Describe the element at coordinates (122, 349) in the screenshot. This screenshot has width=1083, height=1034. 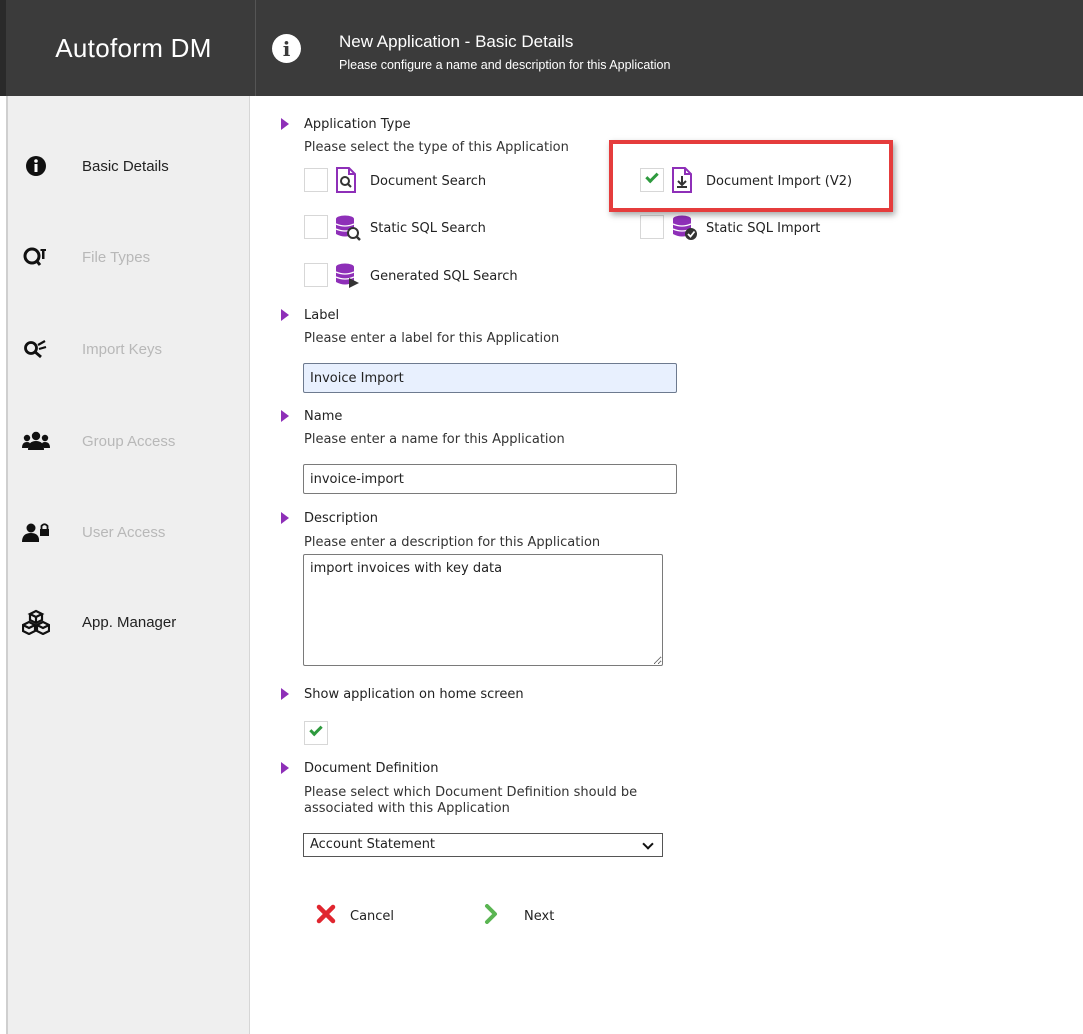
I see `sidebar-item-label: Import Keys` at that location.